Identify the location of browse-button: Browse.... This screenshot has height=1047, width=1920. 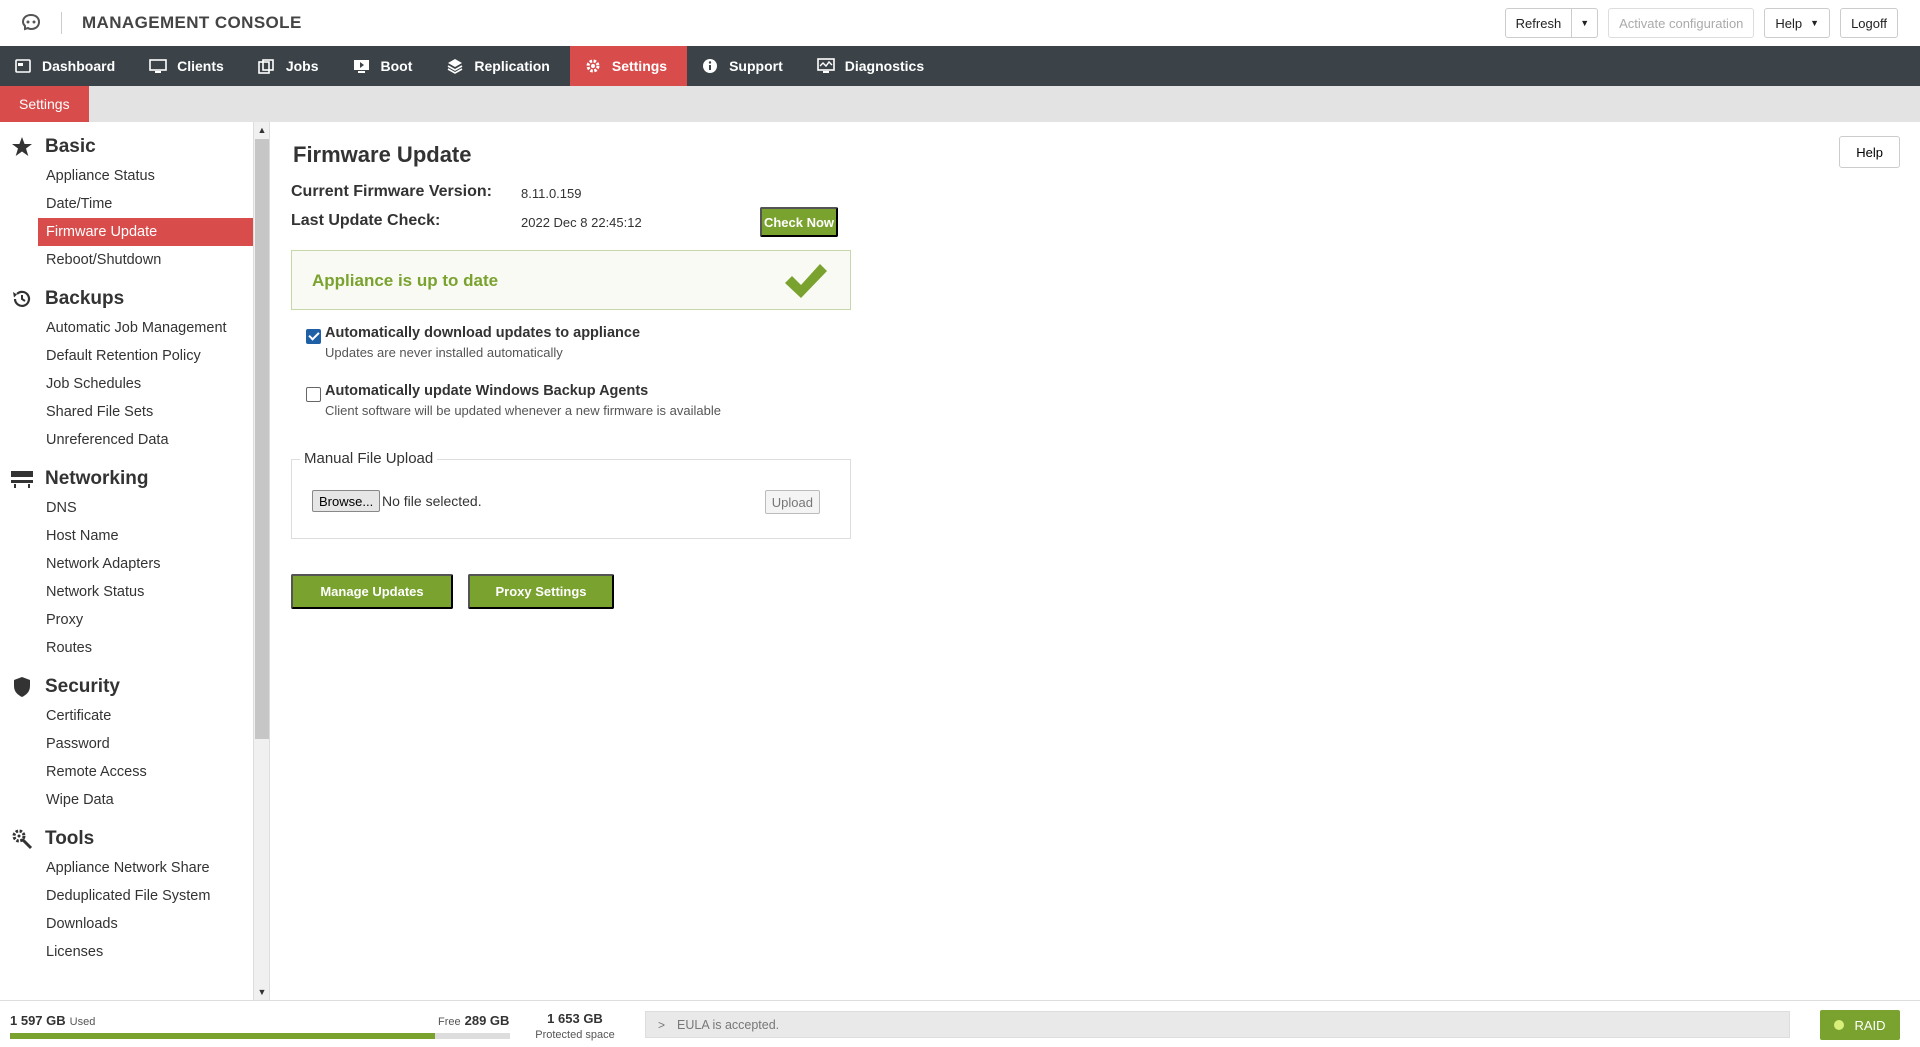
(346, 501).